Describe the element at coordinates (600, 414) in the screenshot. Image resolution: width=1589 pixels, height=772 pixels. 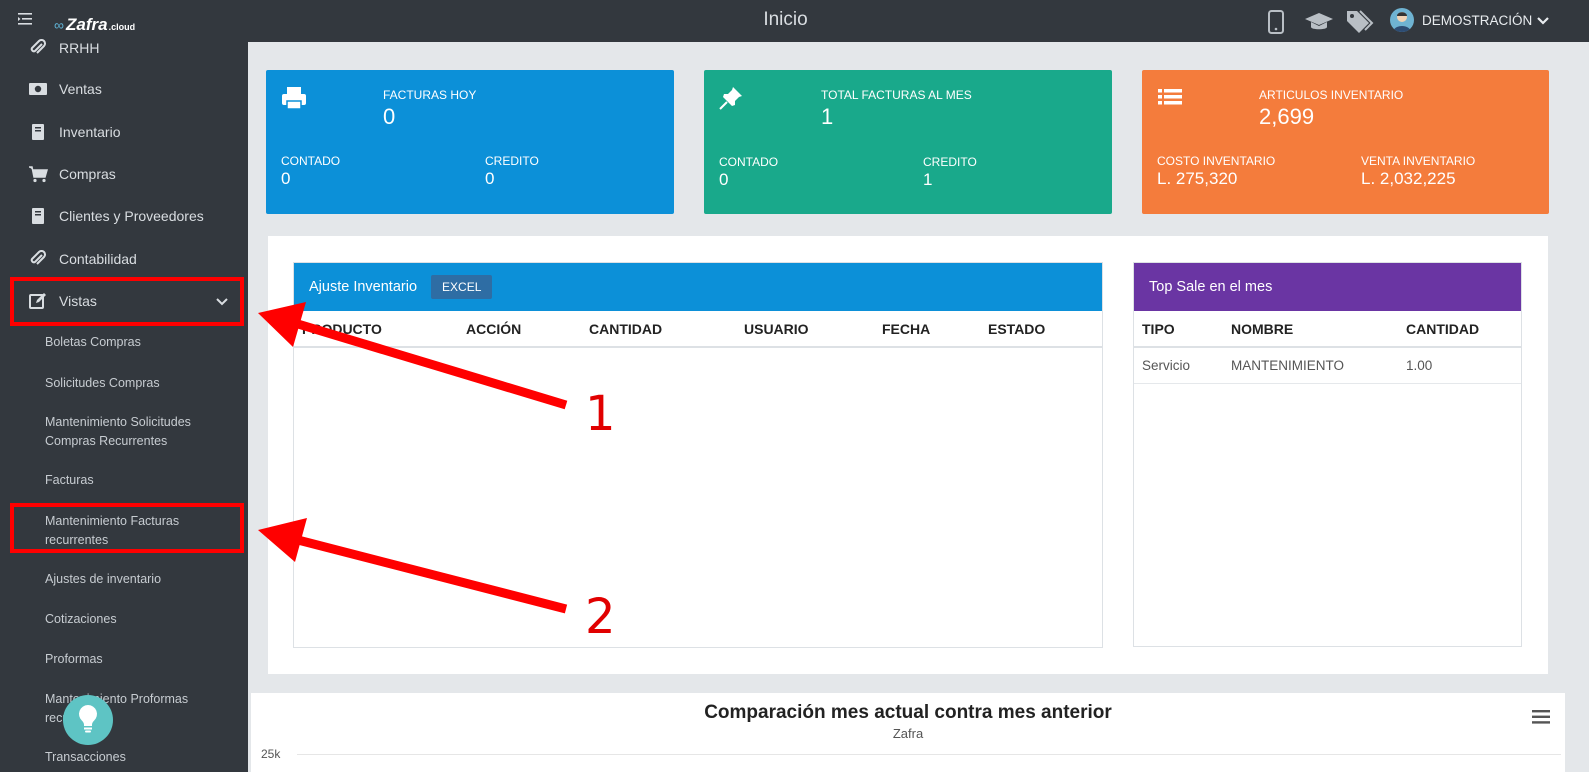
I see `annotation-number-1: 1` at that location.